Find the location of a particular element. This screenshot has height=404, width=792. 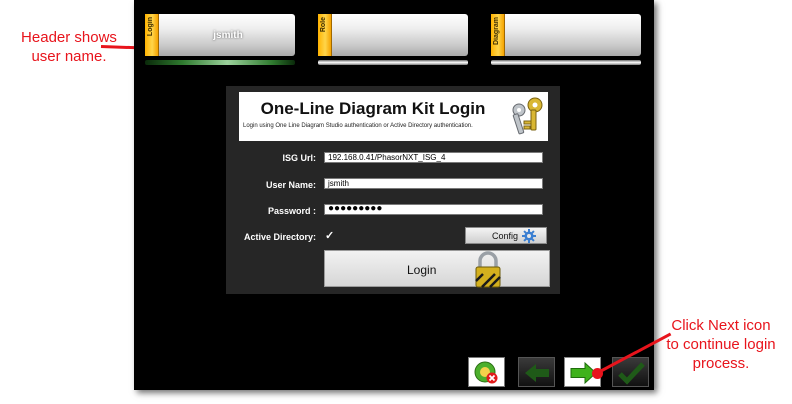

tab-diagram-indicator is located at coordinates (566, 62).